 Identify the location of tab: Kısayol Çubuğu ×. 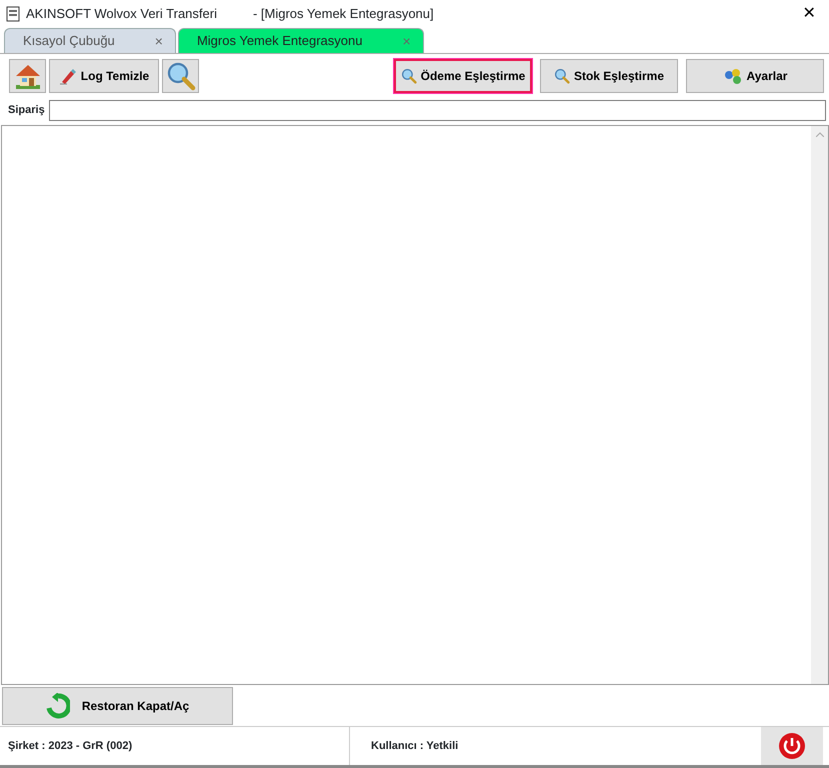
(90, 40).